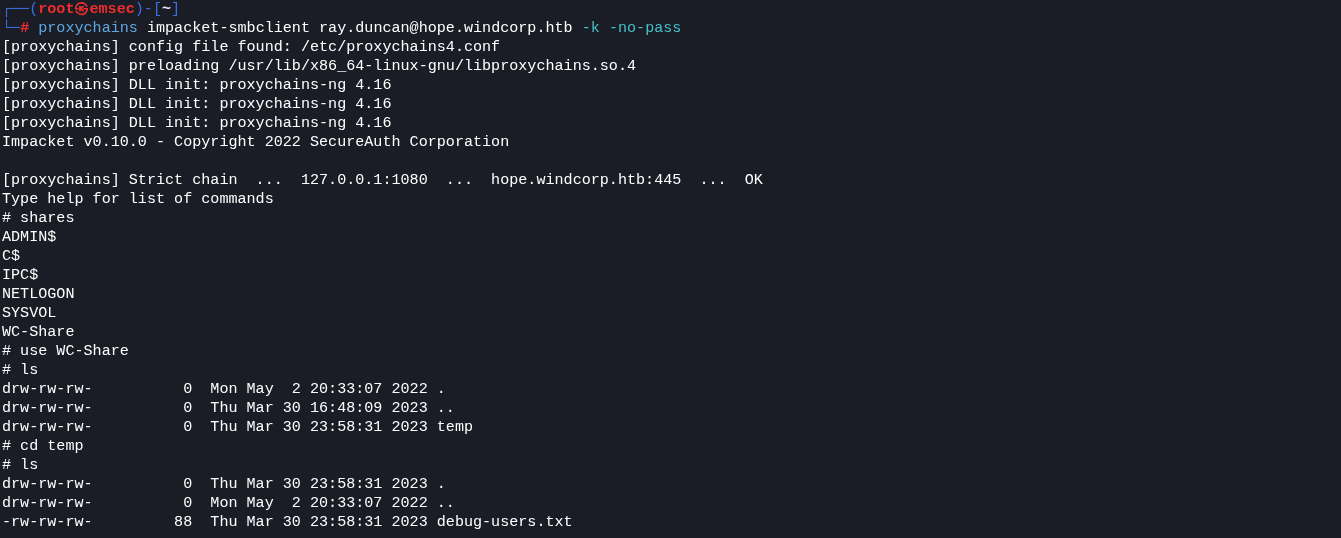 This screenshot has width=1341, height=538. Describe the element at coordinates (87, 28) in the screenshot. I see `command-program: proxychains` at that location.